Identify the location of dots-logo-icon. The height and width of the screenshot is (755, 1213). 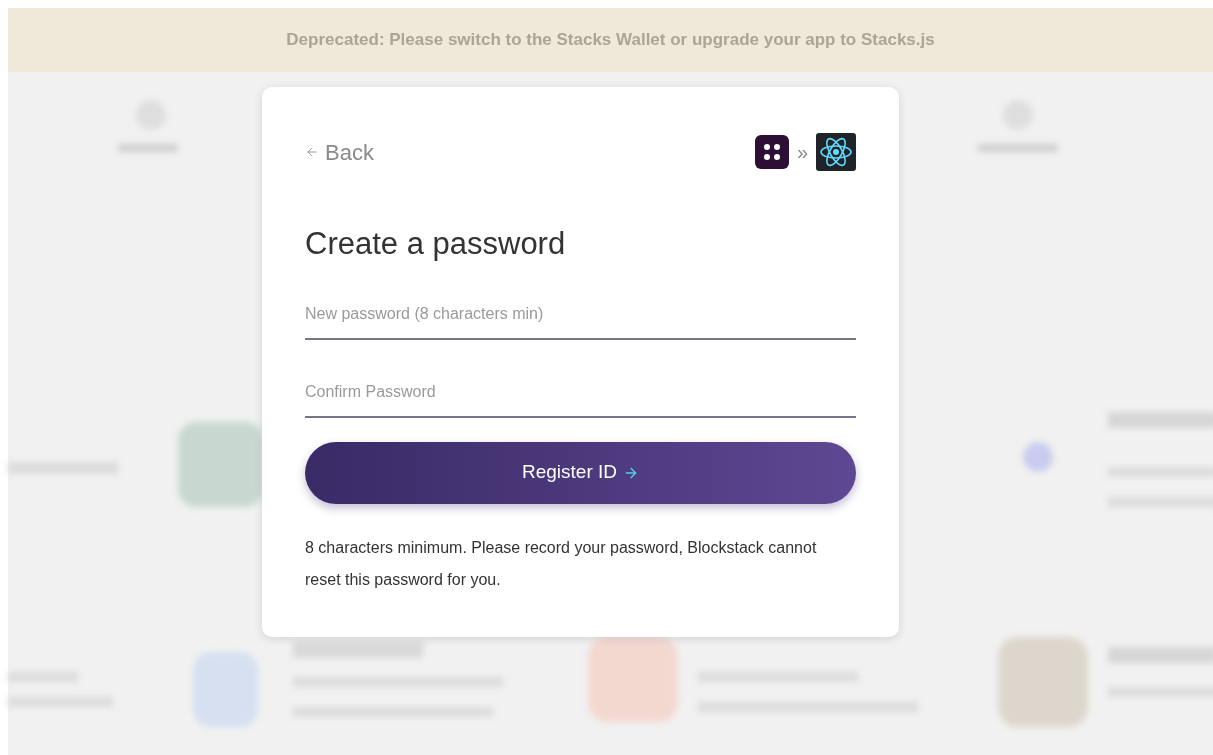
(771, 152).